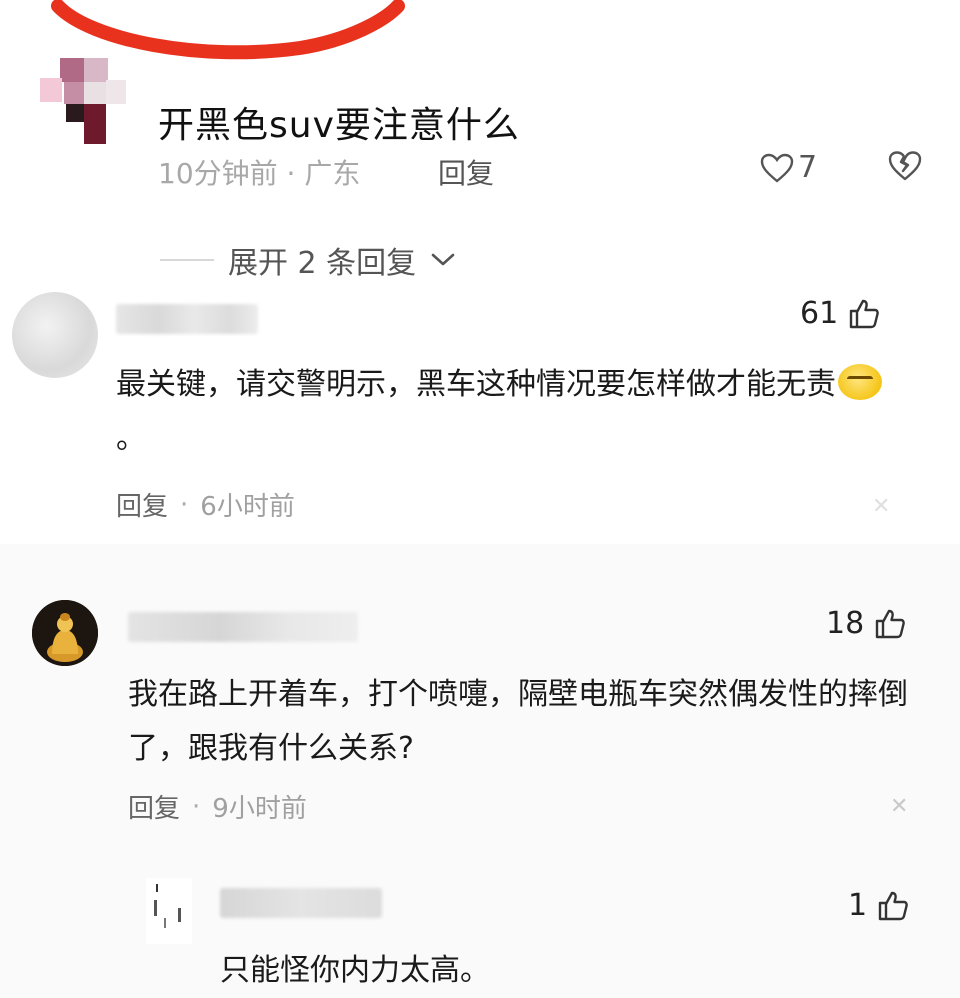 This screenshot has height=998, width=960. Describe the element at coordinates (777, 168) in the screenshot. I see `heart-icon` at that location.